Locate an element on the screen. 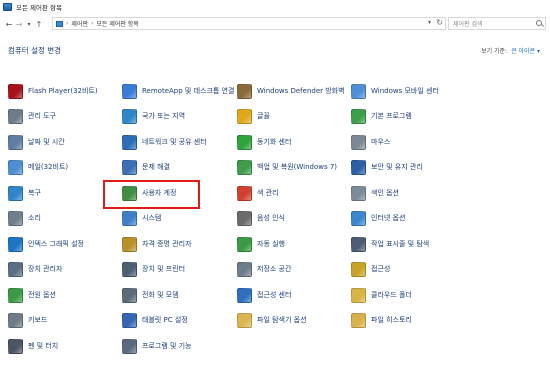  control-panel-item: 인터넷 옵션 is located at coordinates (411, 219).